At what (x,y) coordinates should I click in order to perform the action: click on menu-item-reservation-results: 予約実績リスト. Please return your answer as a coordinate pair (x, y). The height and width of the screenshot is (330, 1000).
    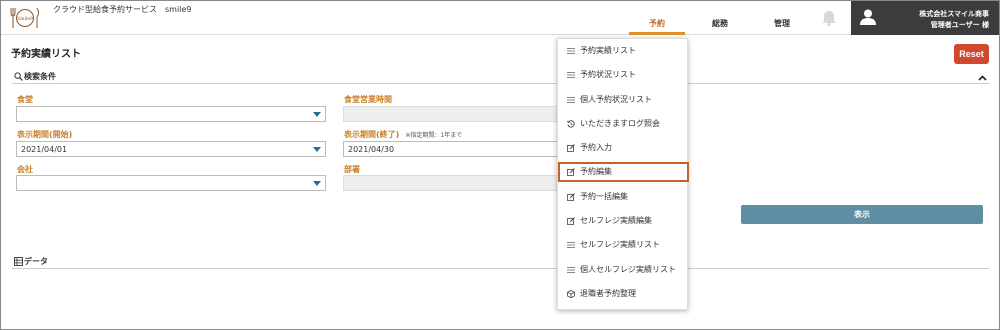
    Looking at the image, I should click on (623, 51).